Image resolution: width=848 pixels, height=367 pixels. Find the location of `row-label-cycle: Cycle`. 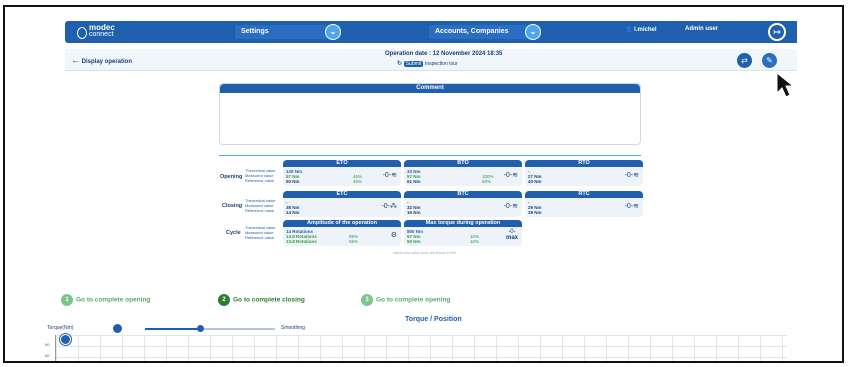

row-label-cycle: Cycle is located at coordinates (233, 233).